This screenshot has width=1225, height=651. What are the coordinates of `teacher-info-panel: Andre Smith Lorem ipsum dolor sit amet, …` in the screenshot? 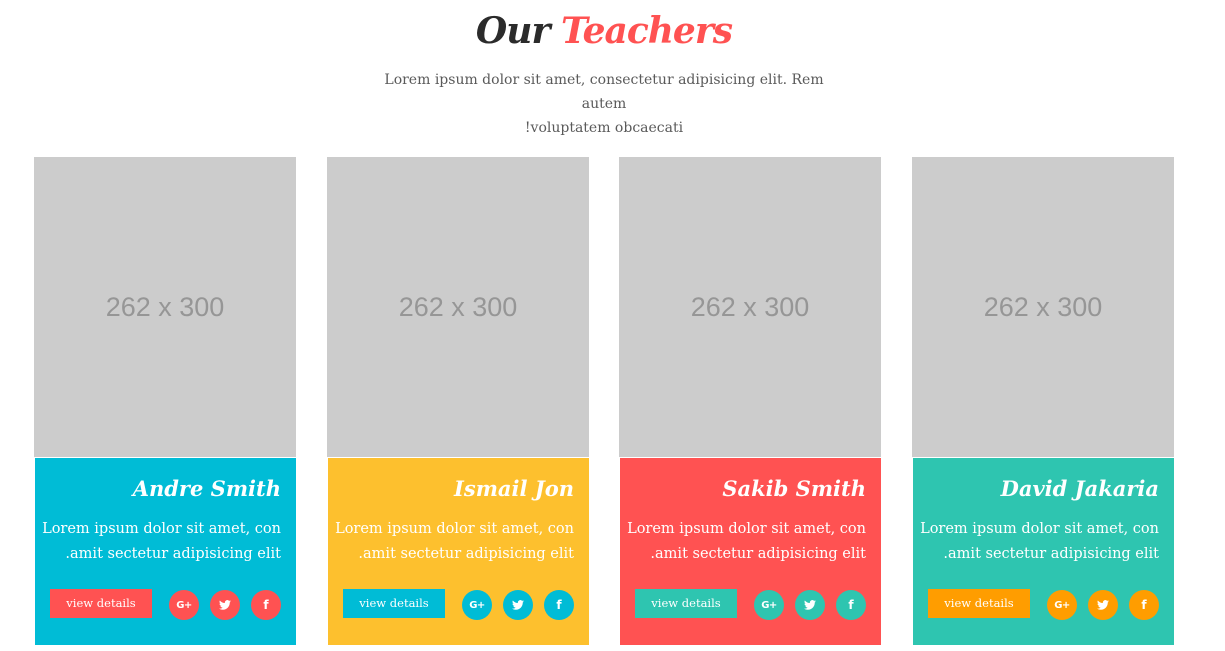 It's located at (165, 551).